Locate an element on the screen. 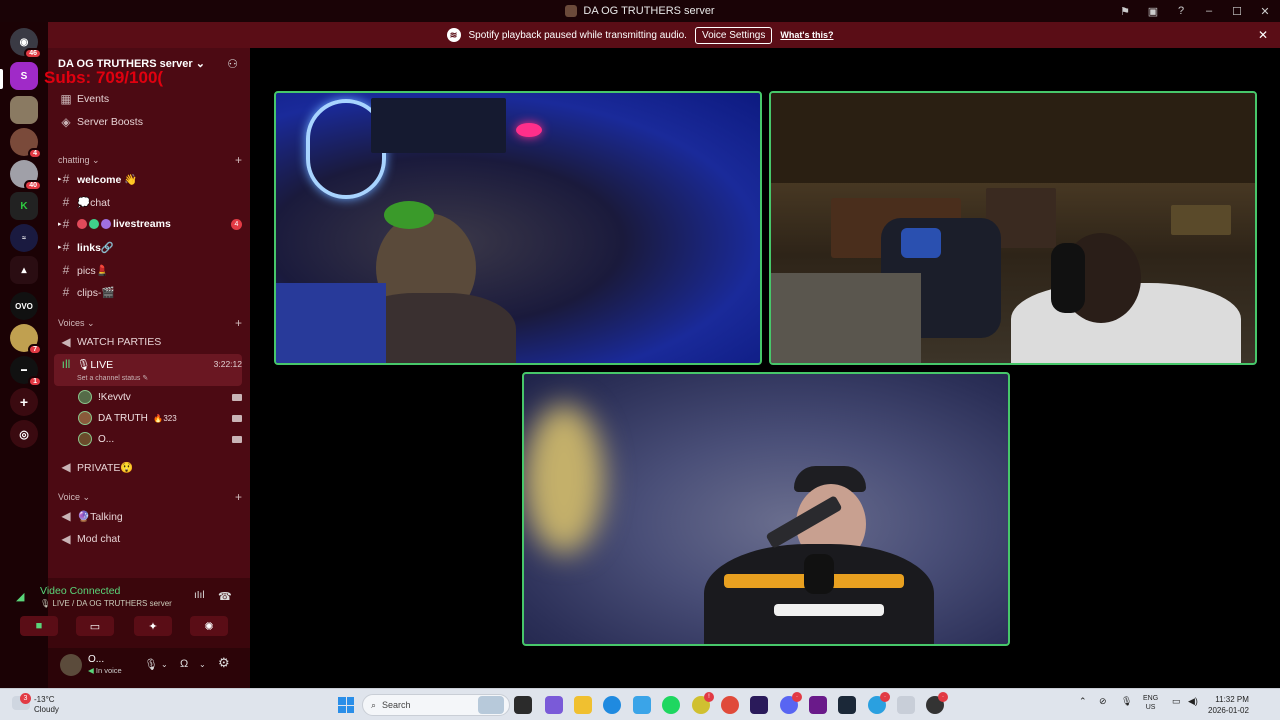 Image resolution: width=1280 pixels, height=720 pixels. activities-button: ✦ is located at coordinates (153, 626).